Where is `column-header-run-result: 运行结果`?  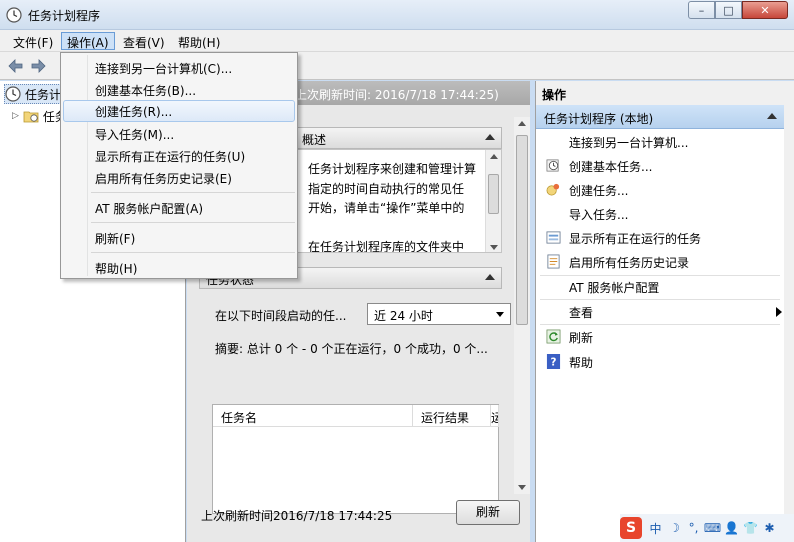
column-header-run-result: 运行结果 is located at coordinates (452, 416).